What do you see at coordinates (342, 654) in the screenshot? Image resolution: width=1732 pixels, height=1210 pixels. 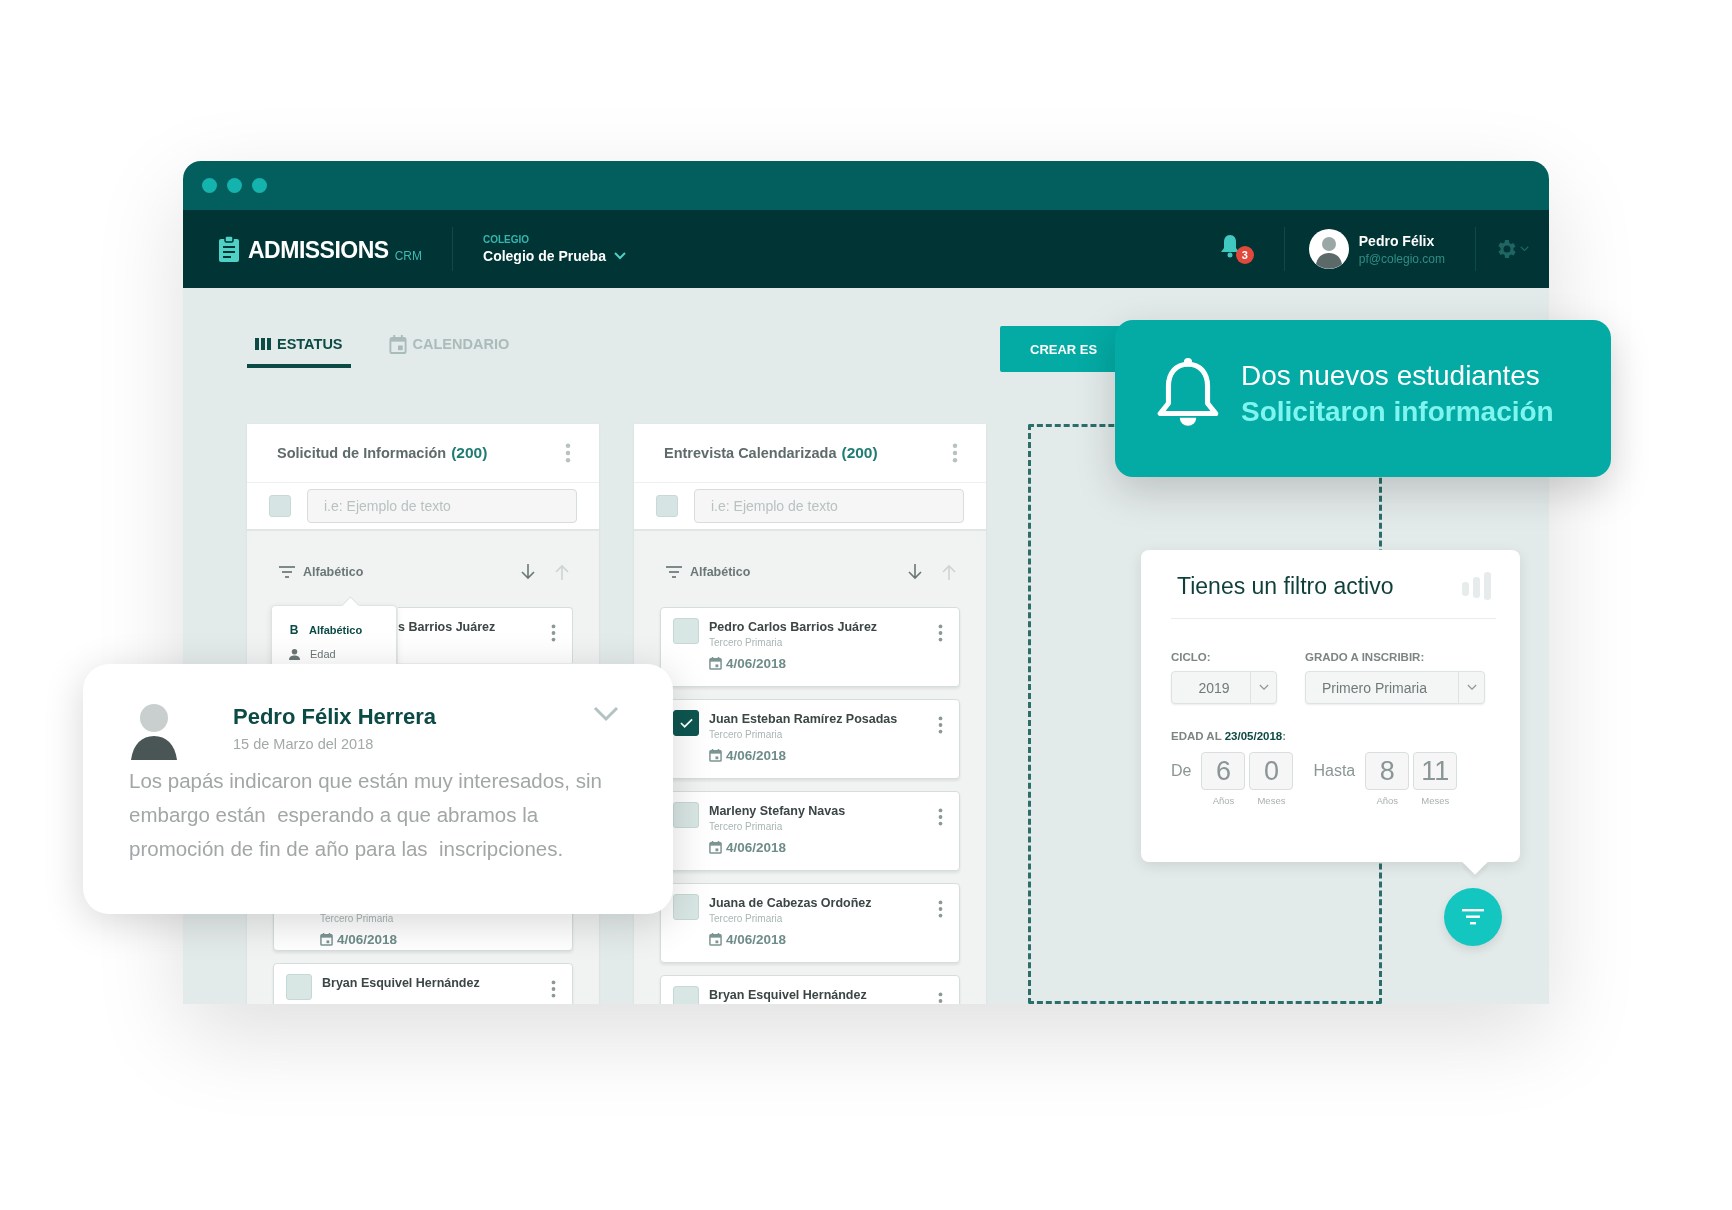 I see `menu-item: Edad` at bounding box center [342, 654].